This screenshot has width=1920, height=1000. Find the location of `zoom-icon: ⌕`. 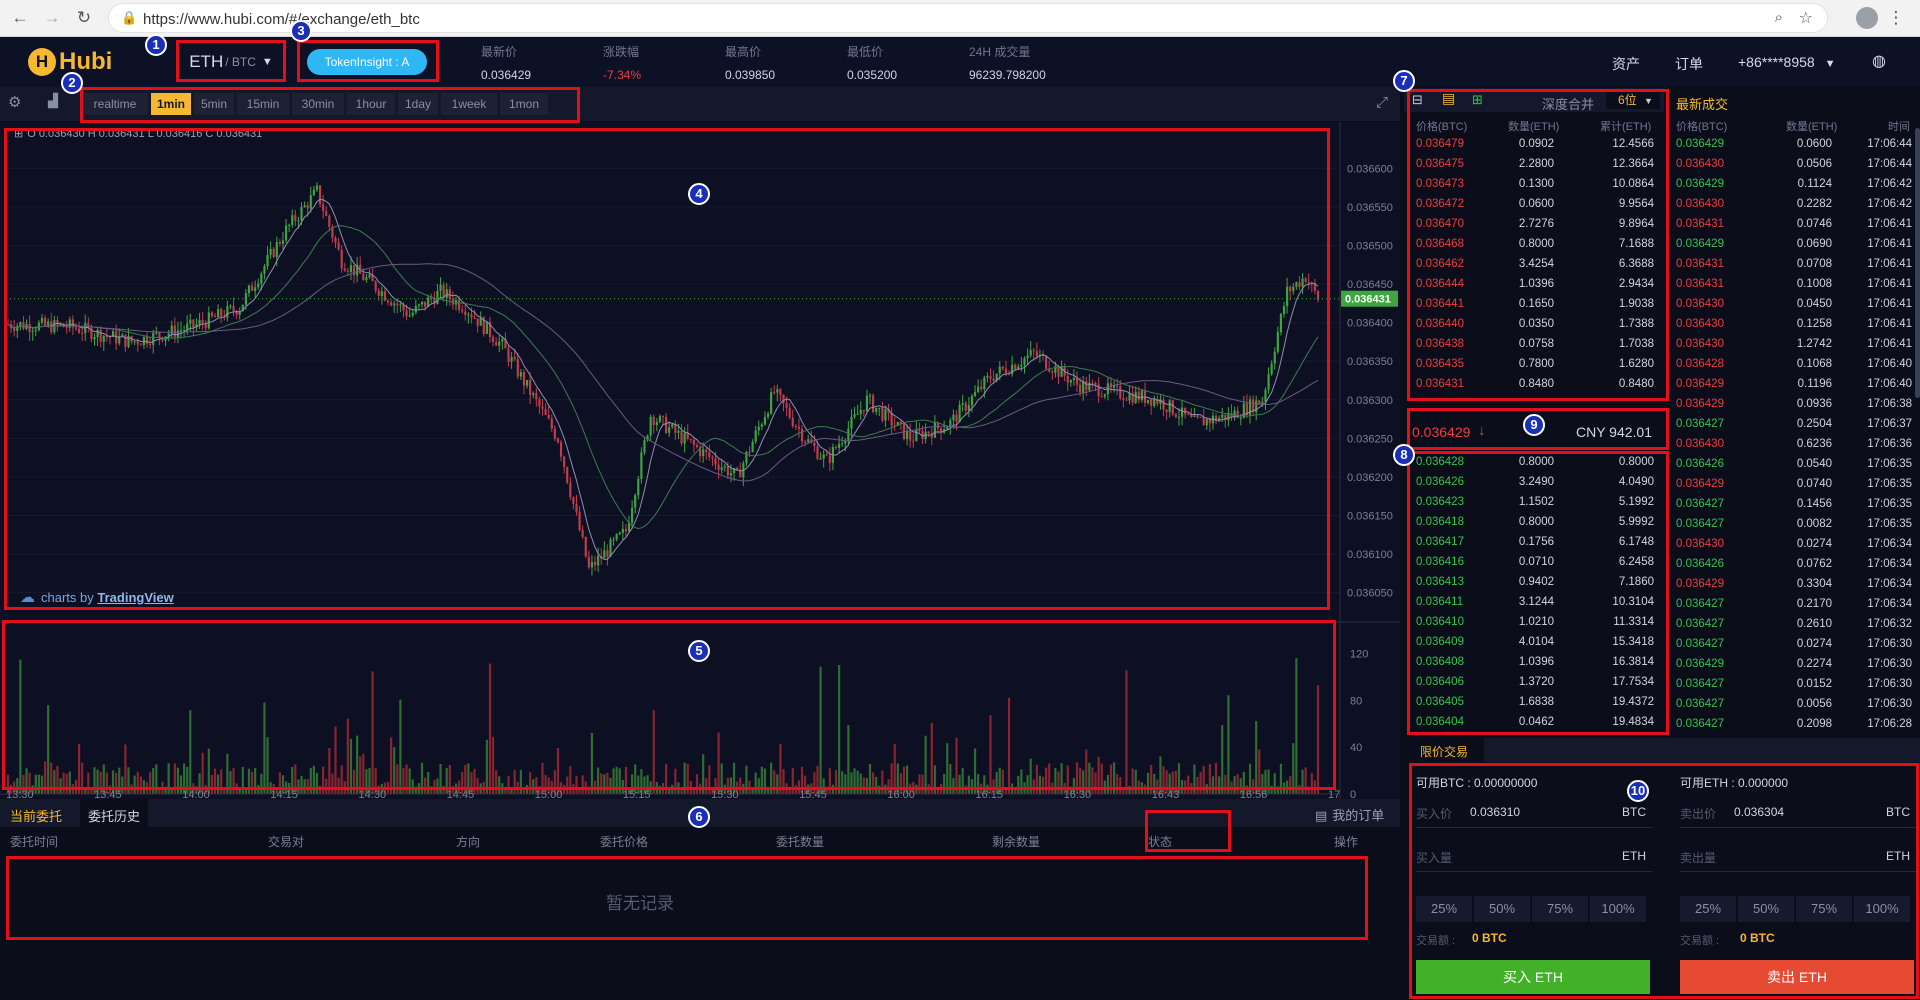

zoom-icon: ⌕ is located at coordinates (1779, 17).